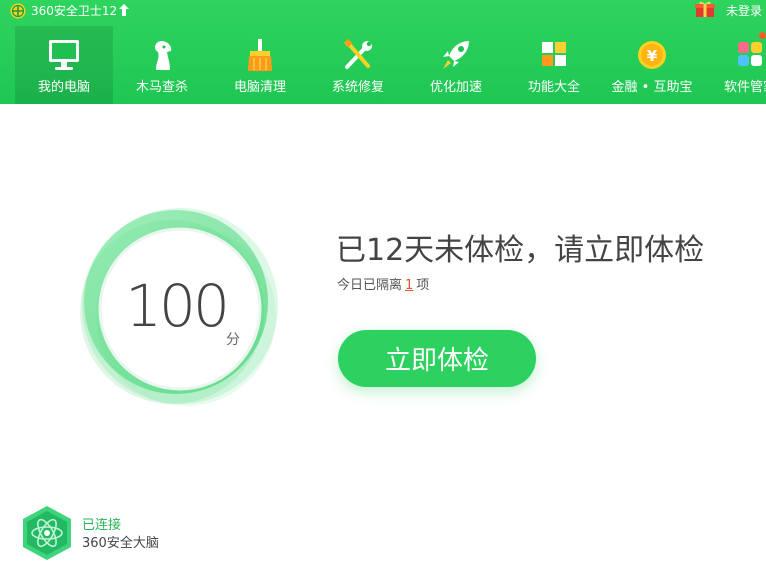  I want to click on tab-trojan-scan: 木马查杀, so click(162, 65).